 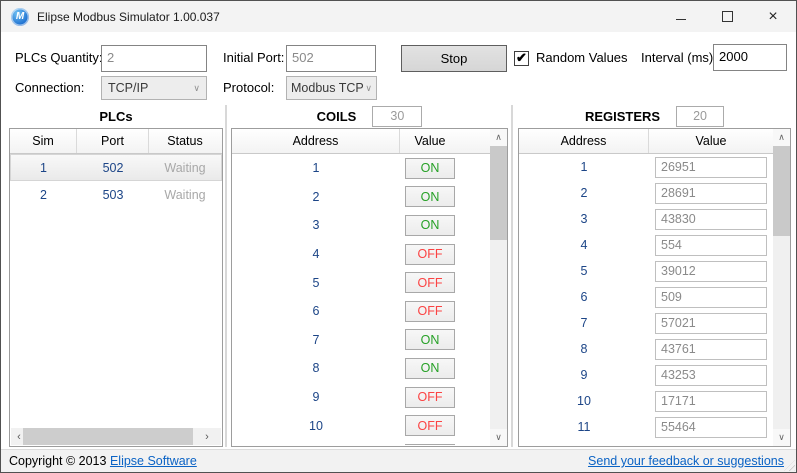 I want to click on table-row: 8 43761, so click(x=646, y=349).